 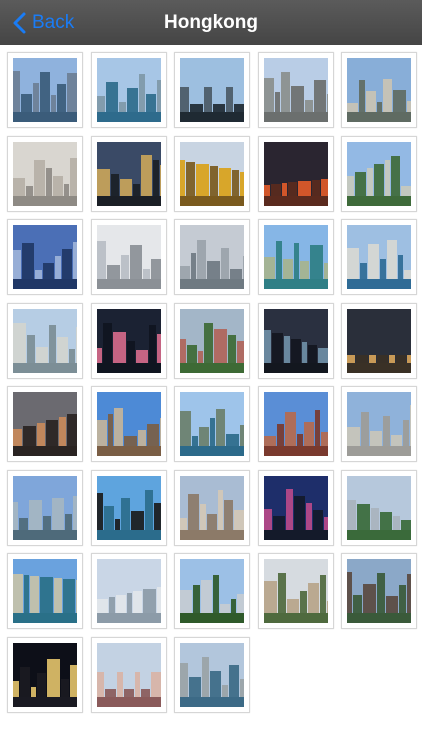 I want to click on monument-photo-icon, so click(x=379, y=424).